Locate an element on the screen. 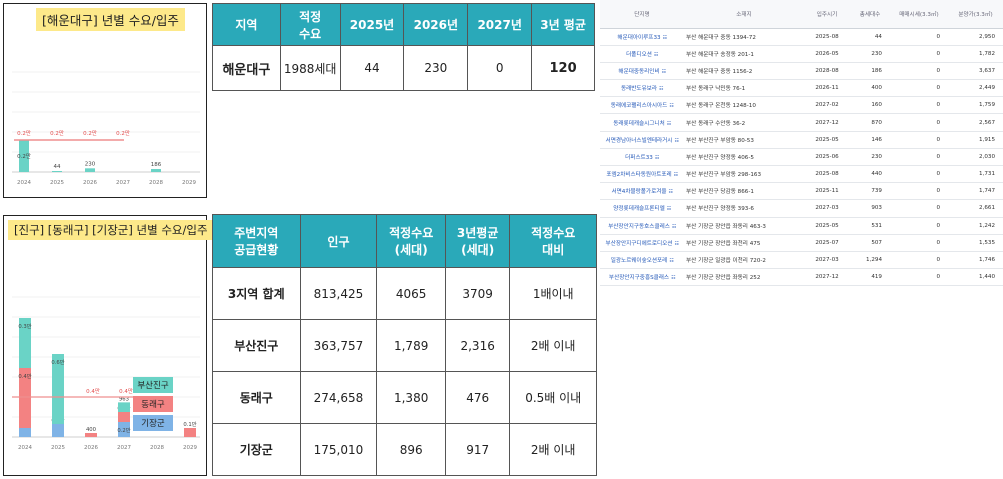  listing-header-2: 입주시기 is located at coordinates (827, 14).